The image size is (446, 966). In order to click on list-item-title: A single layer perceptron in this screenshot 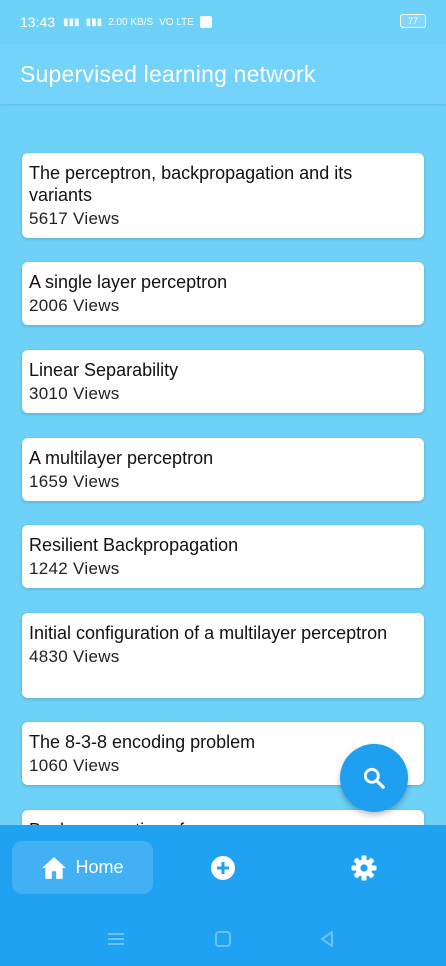, I will do `click(128, 282)`.